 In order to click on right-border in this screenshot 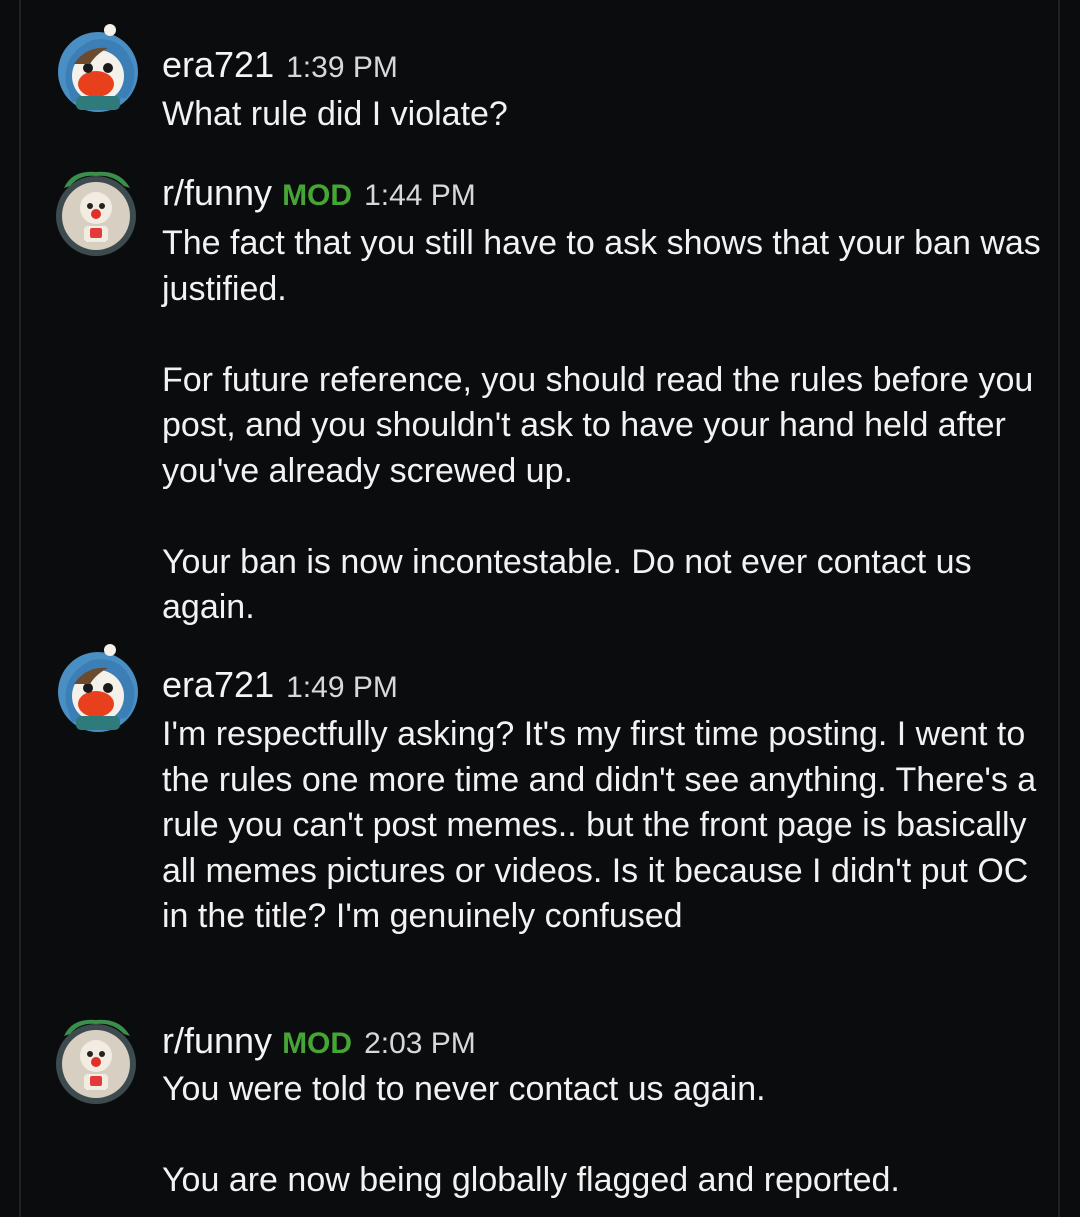, I will do `click(1059, 608)`.